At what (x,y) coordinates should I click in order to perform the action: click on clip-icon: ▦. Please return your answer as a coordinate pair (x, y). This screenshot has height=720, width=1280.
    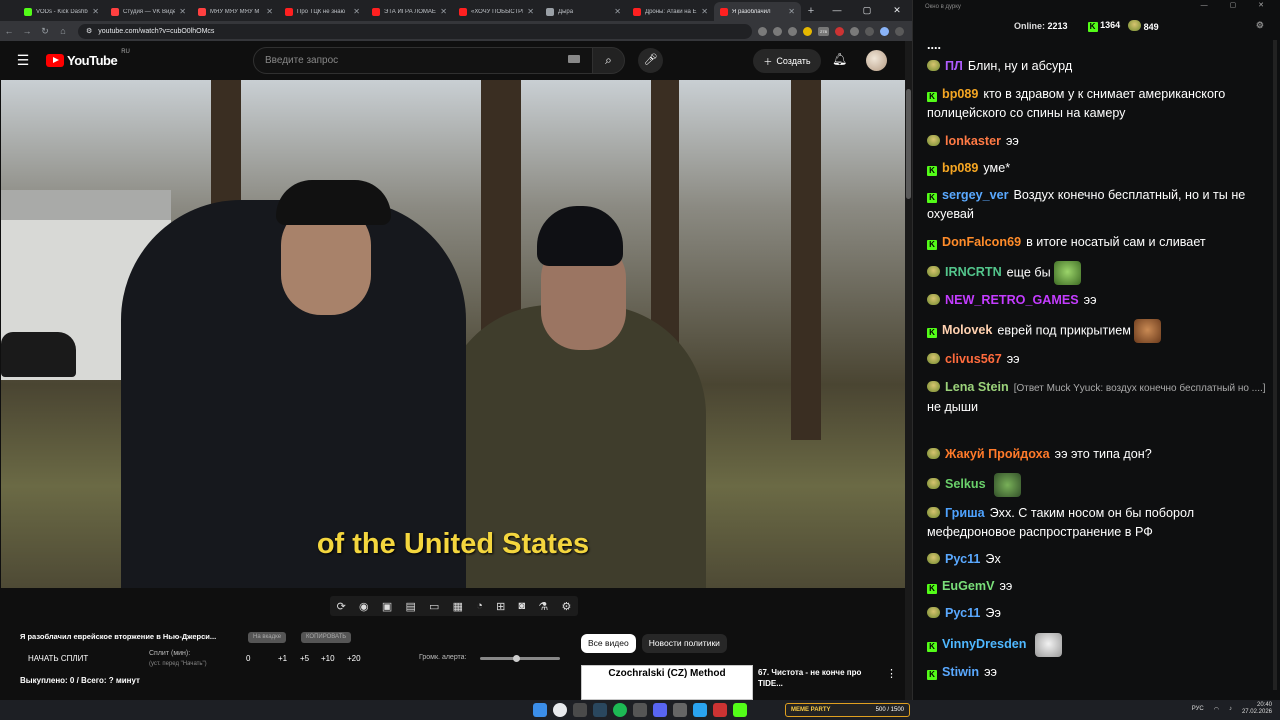
    Looking at the image, I should click on (458, 606).